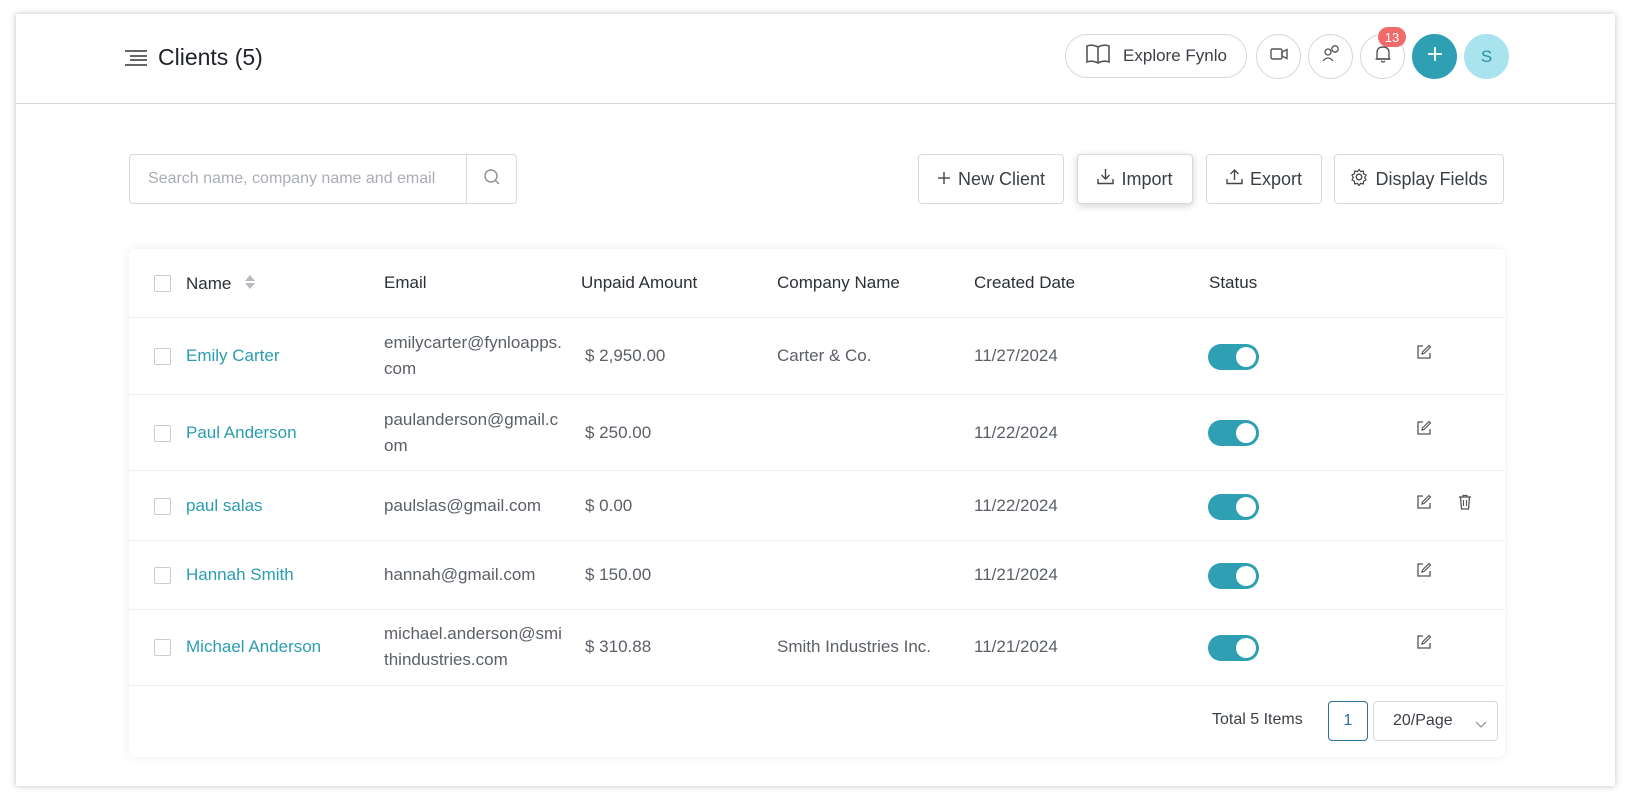  I want to click on search-button, so click(491, 179).